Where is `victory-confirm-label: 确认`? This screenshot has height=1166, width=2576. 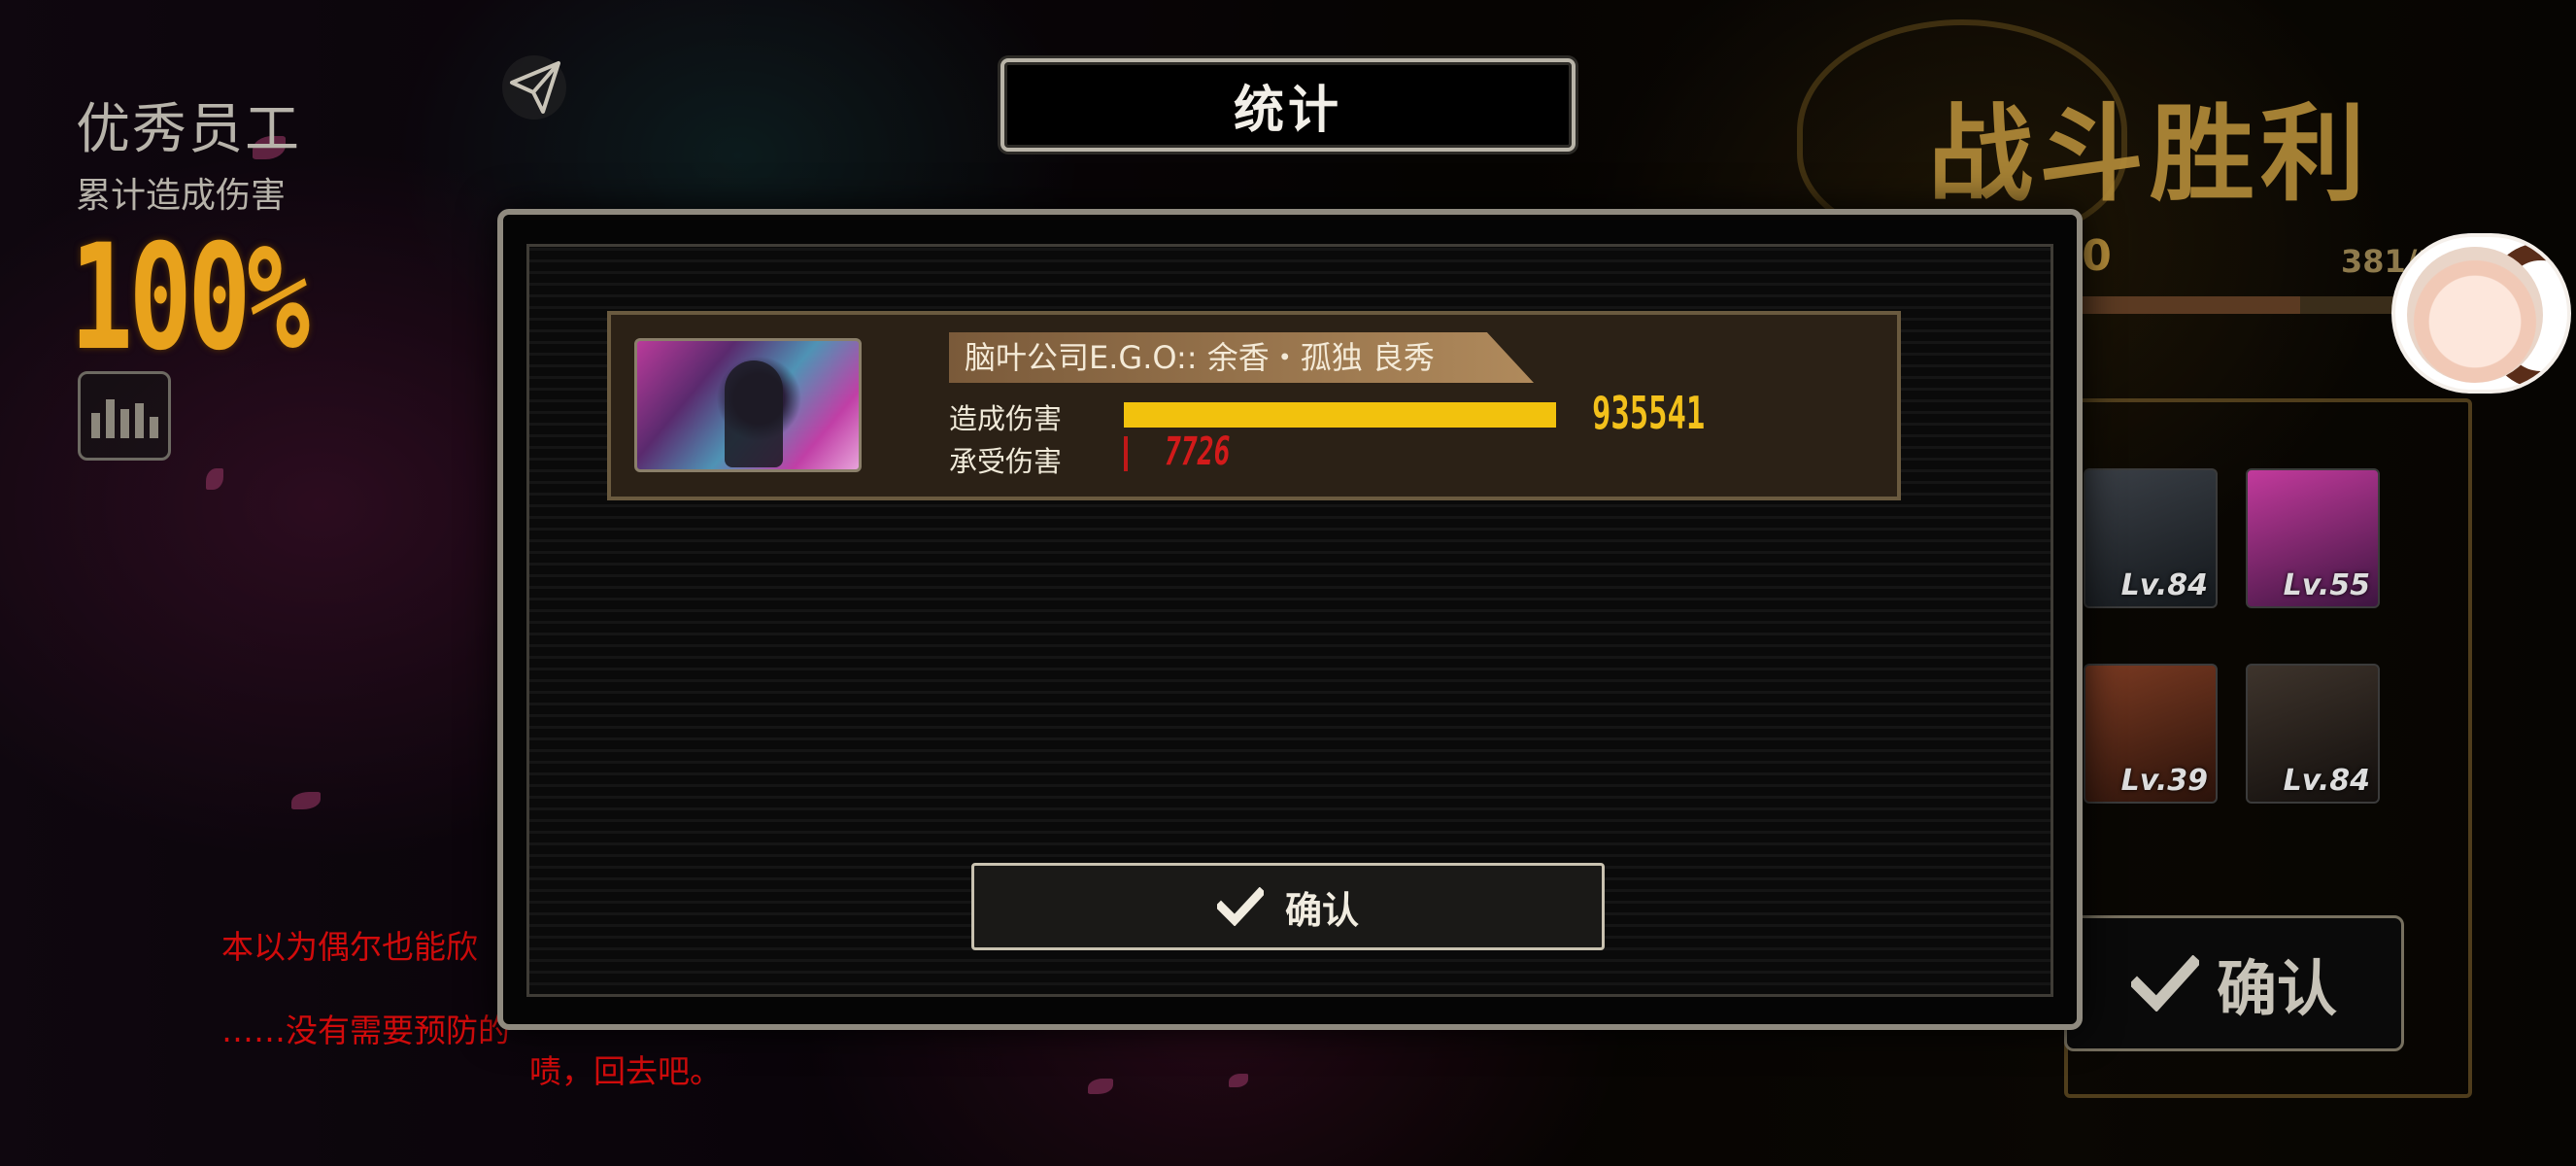
victory-confirm-label: 确认 is located at coordinates (2276, 988).